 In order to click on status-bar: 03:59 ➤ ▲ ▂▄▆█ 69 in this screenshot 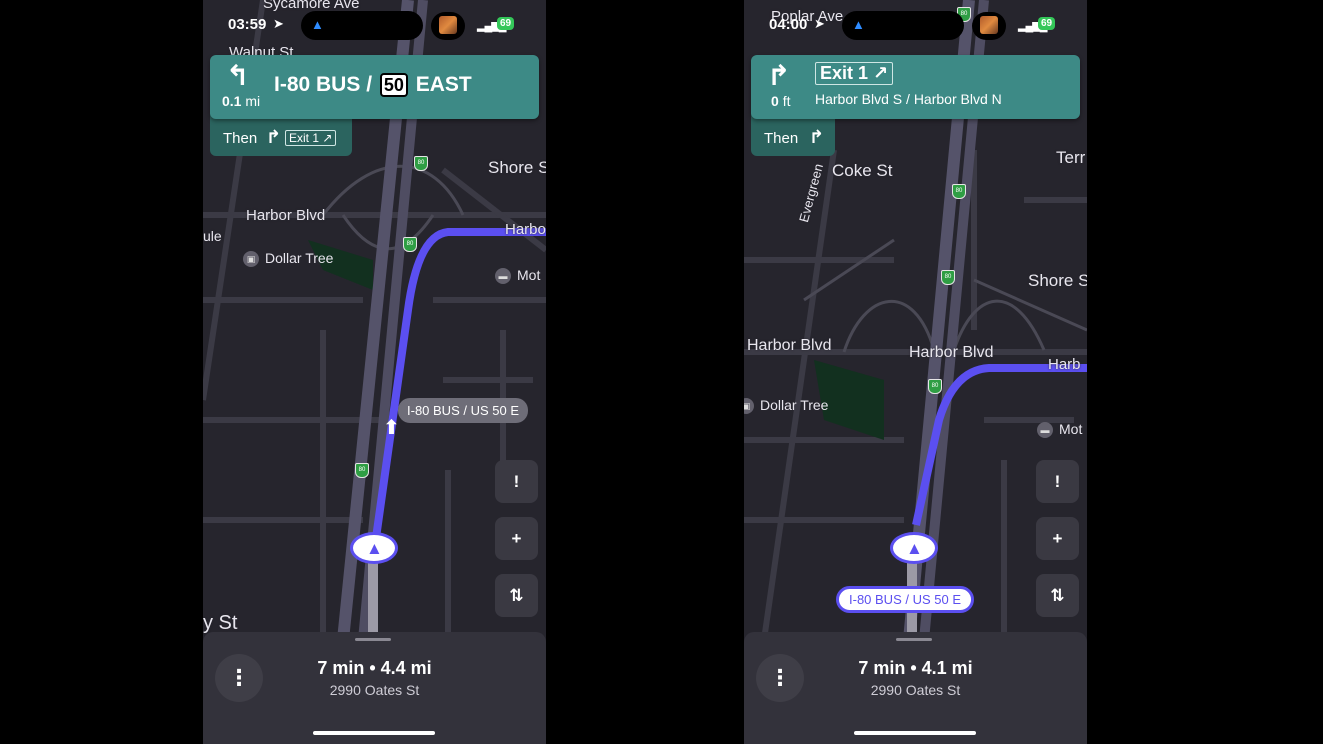, I will do `click(374, 25)`.